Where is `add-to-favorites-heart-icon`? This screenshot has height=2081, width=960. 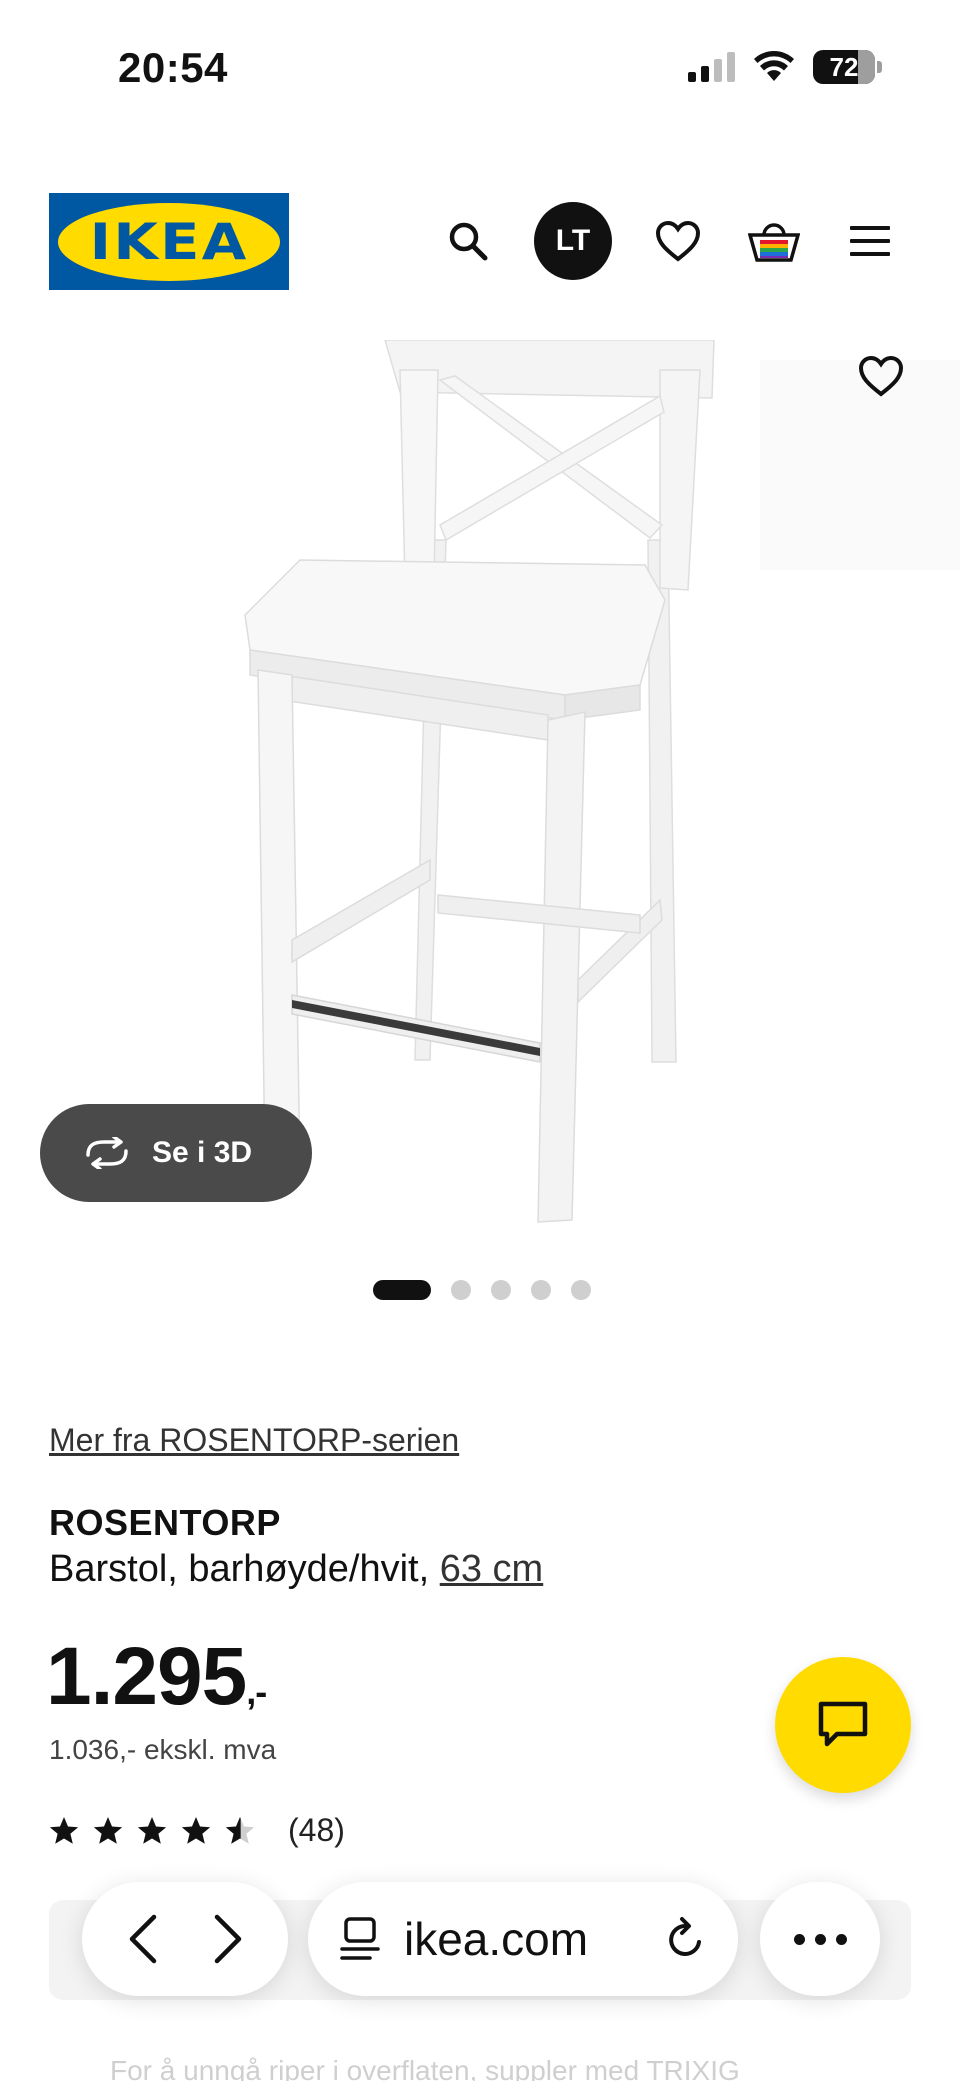 add-to-favorites-heart-icon is located at coordinates (883, 380).